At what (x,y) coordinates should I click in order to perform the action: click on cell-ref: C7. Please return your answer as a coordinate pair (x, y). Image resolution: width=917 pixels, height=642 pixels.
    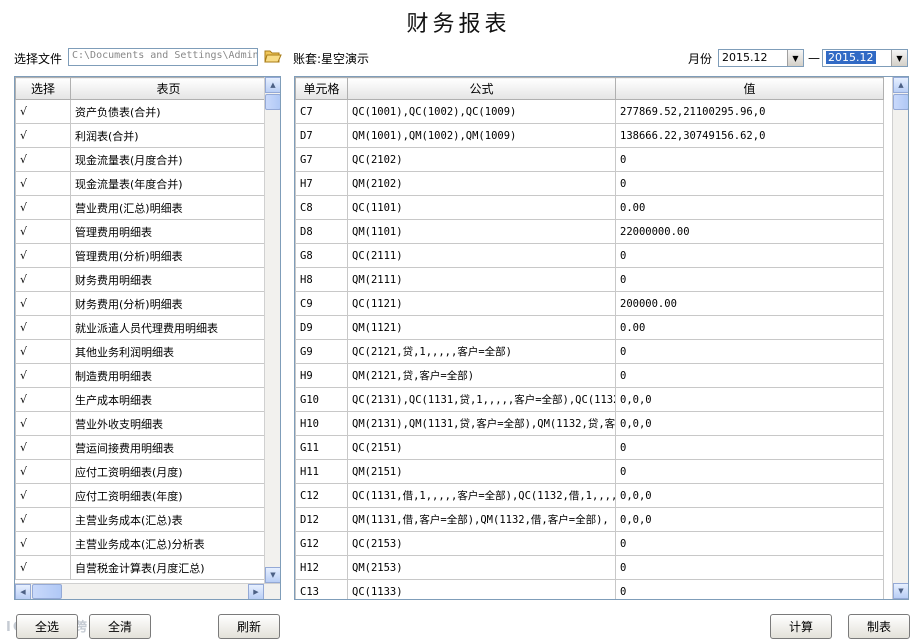
    Looking at the image, I should click on (321, 111).